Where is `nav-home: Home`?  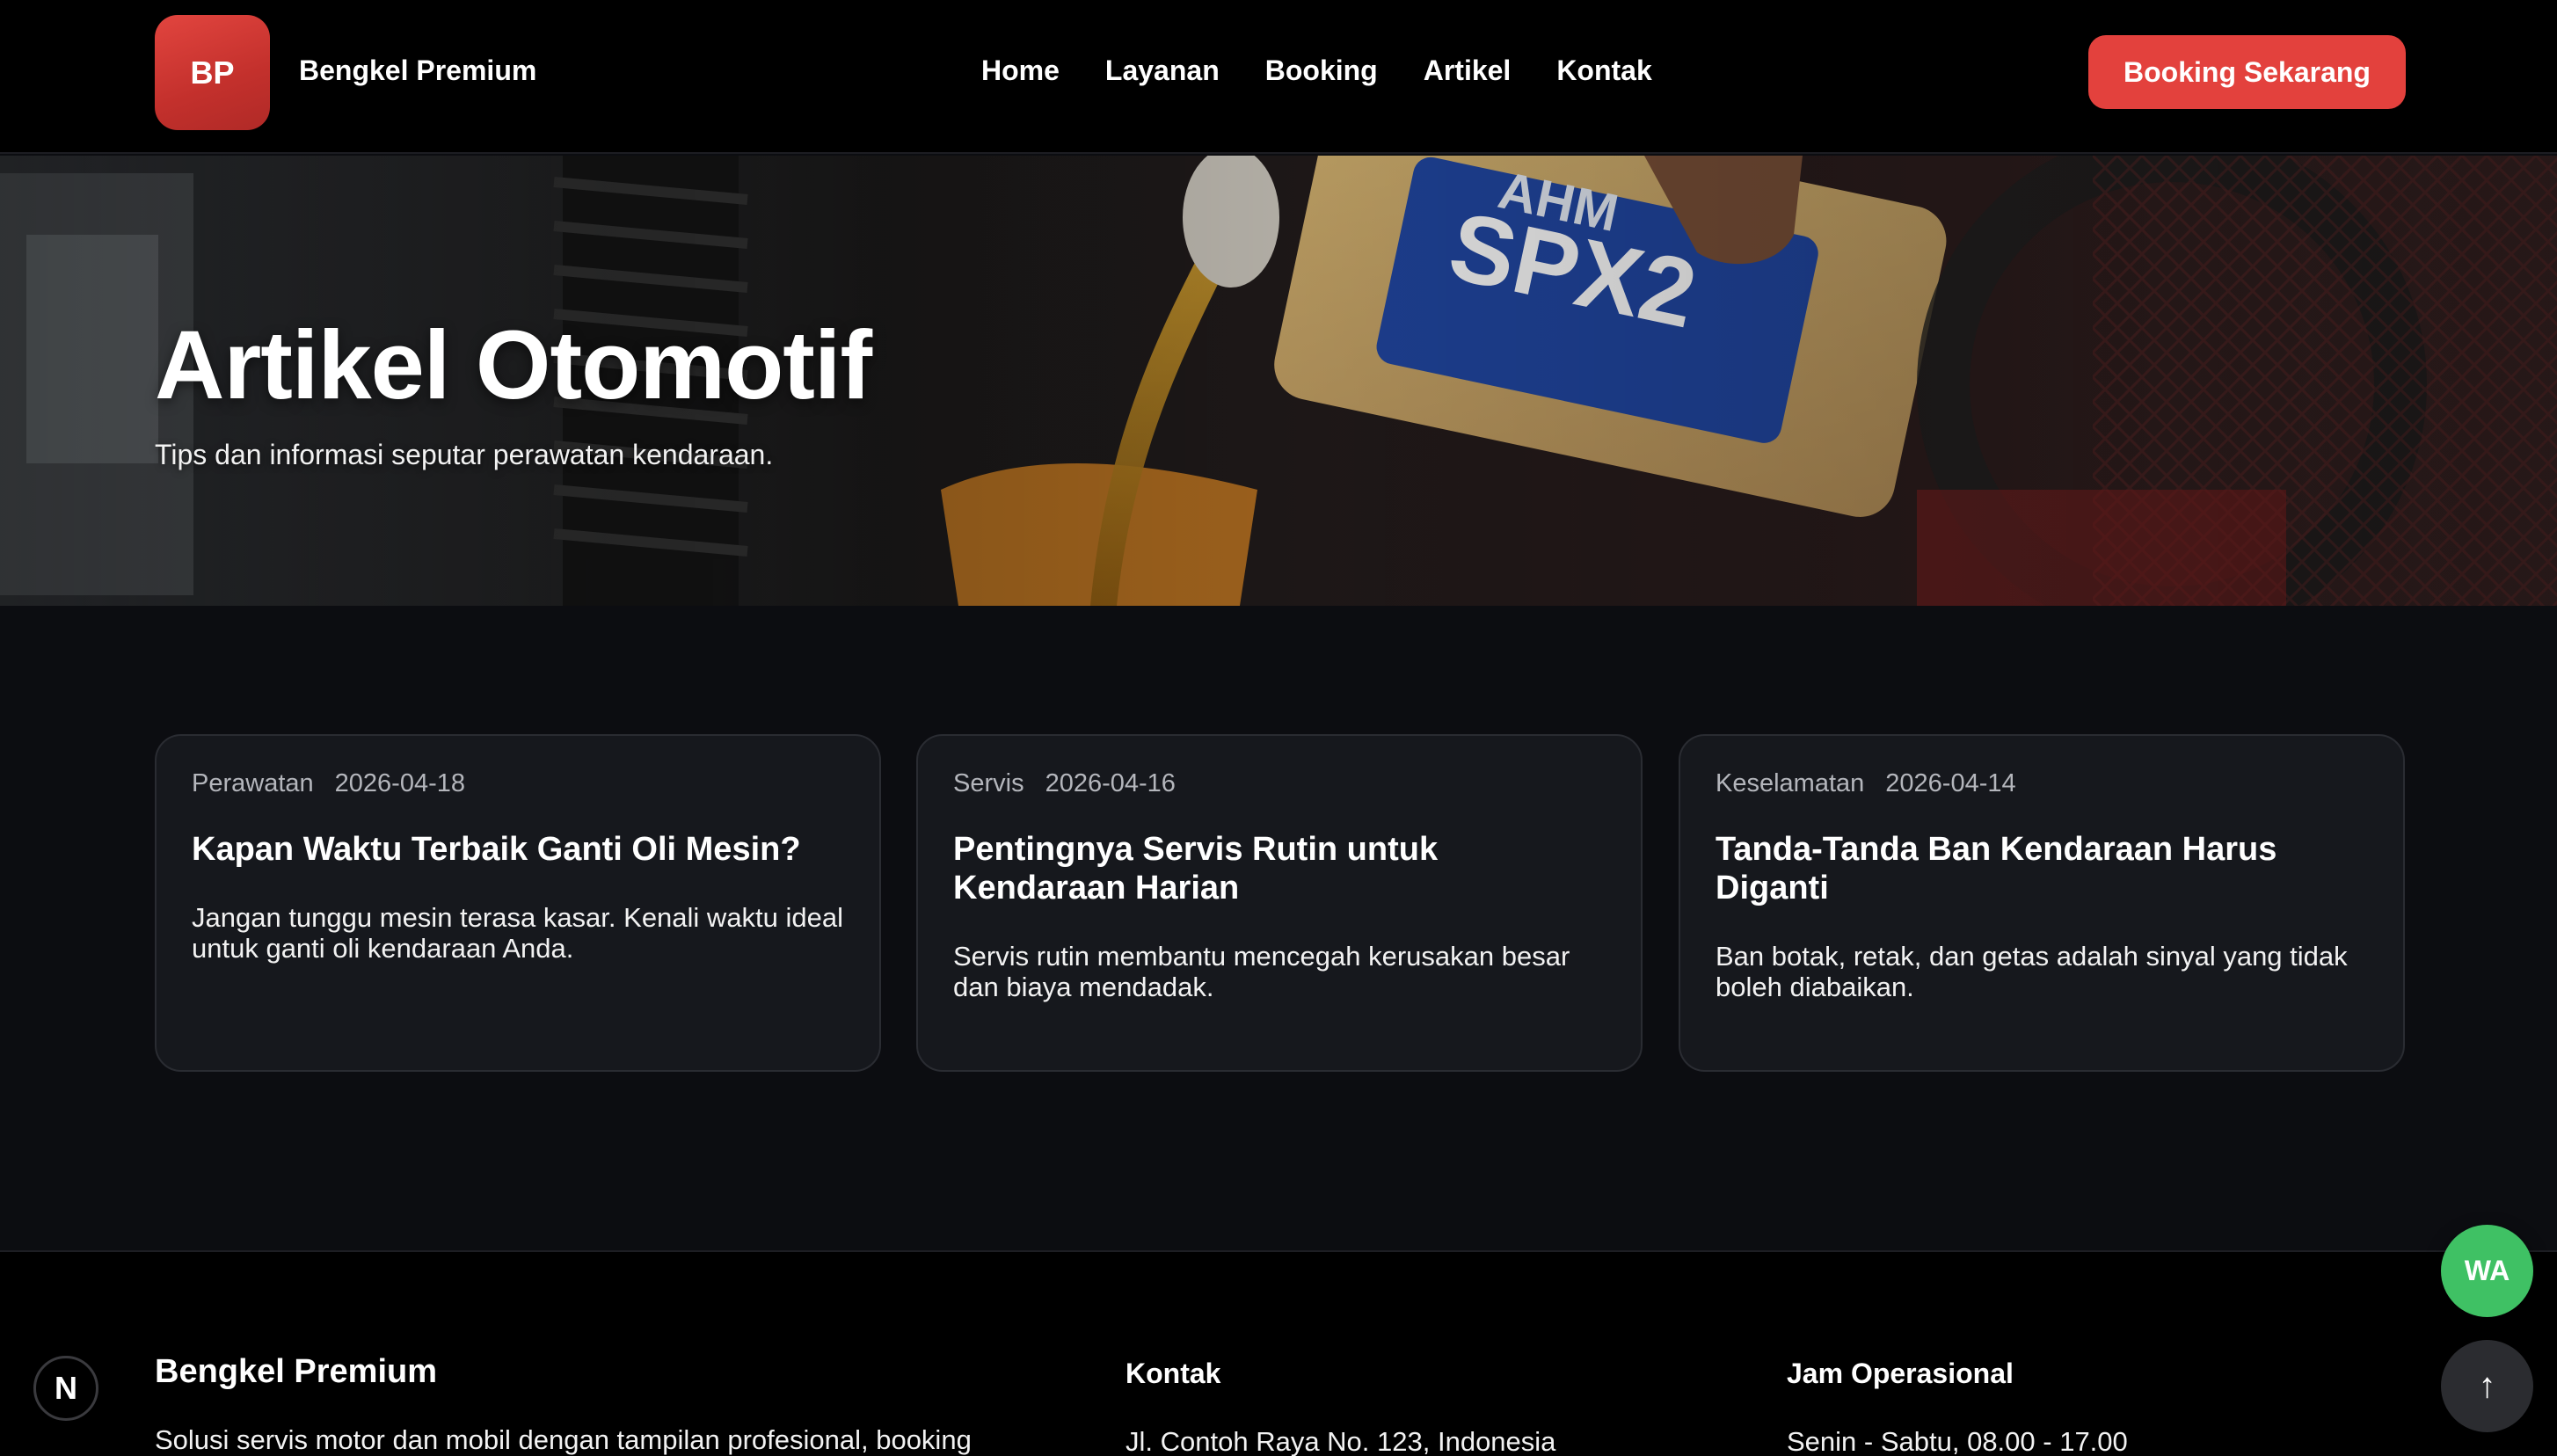 nav-home: Home is located at coordinates (1020, 71).